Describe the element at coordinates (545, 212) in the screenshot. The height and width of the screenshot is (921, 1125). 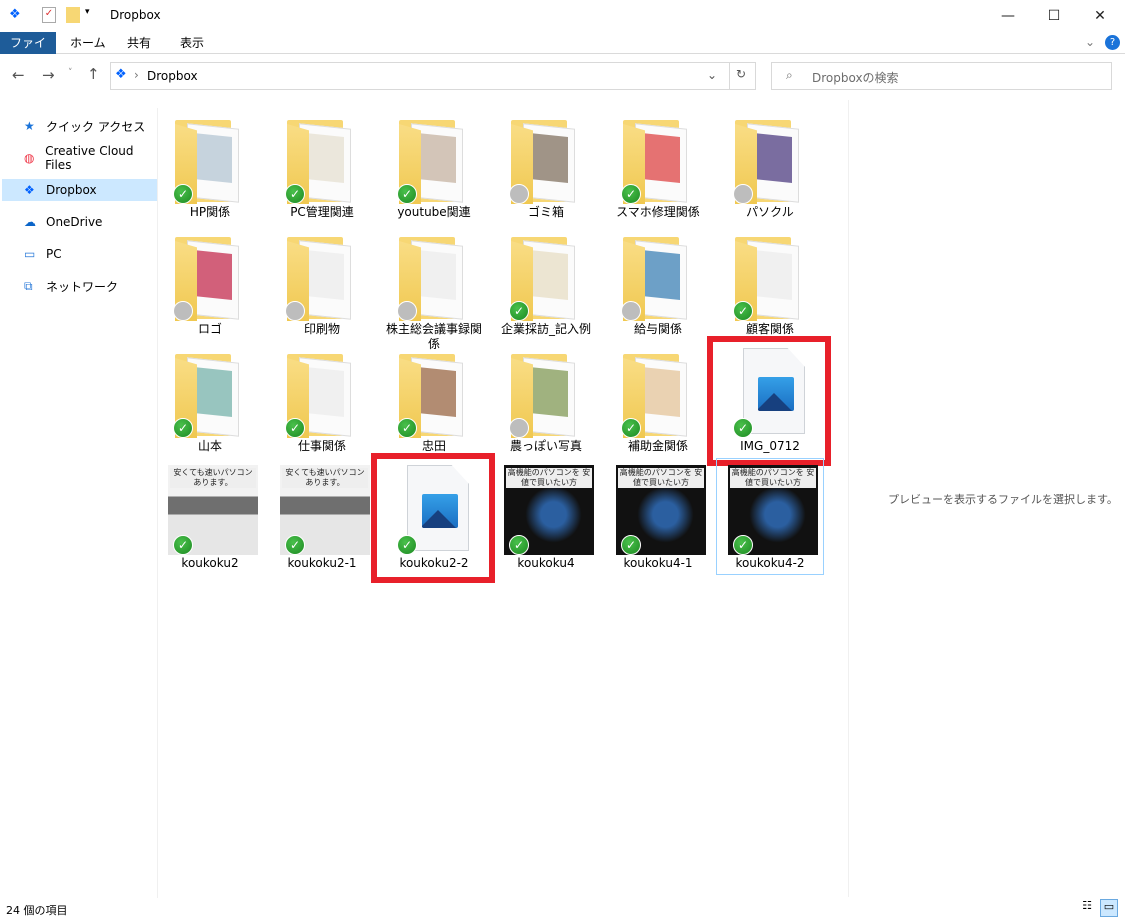
I see `item-name: ゴミ箱` at that location.